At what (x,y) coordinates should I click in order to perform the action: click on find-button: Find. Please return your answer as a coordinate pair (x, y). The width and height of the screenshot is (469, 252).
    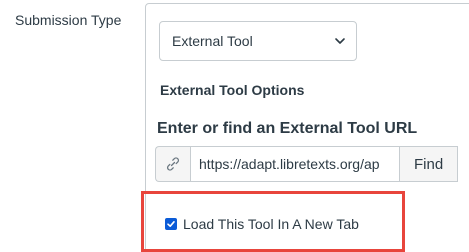
    Looking at the image, I should click on (429, 164).